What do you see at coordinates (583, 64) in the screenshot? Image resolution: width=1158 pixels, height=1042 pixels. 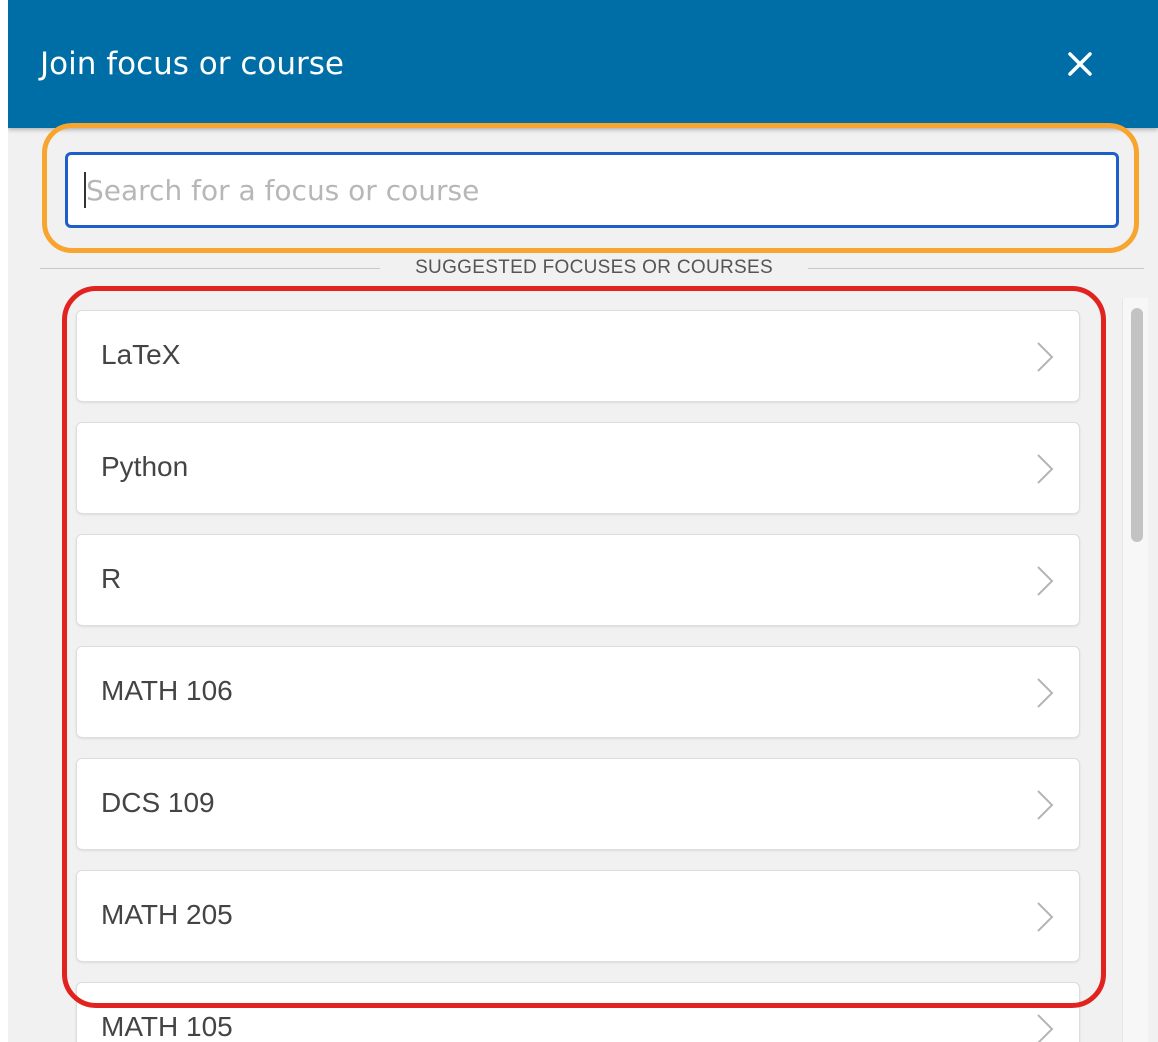 I see `dialog-header: Join focus or course` at bounding box center [583, 64].